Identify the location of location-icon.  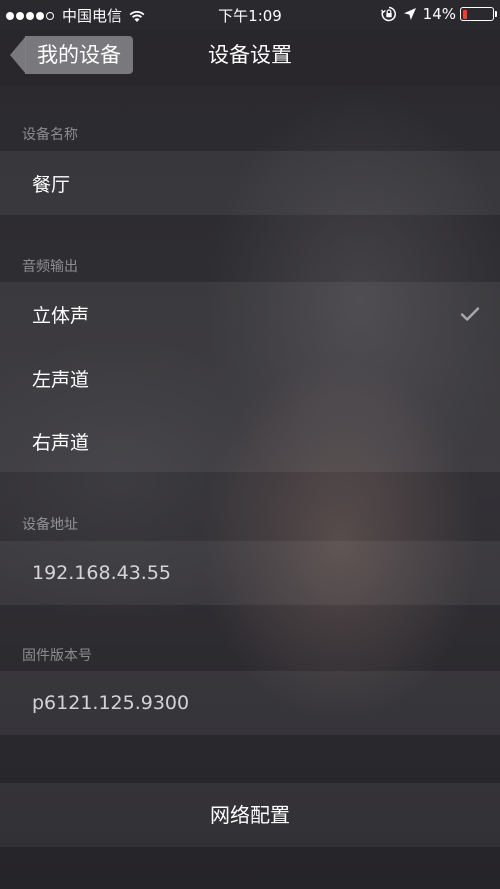
(409, 14).